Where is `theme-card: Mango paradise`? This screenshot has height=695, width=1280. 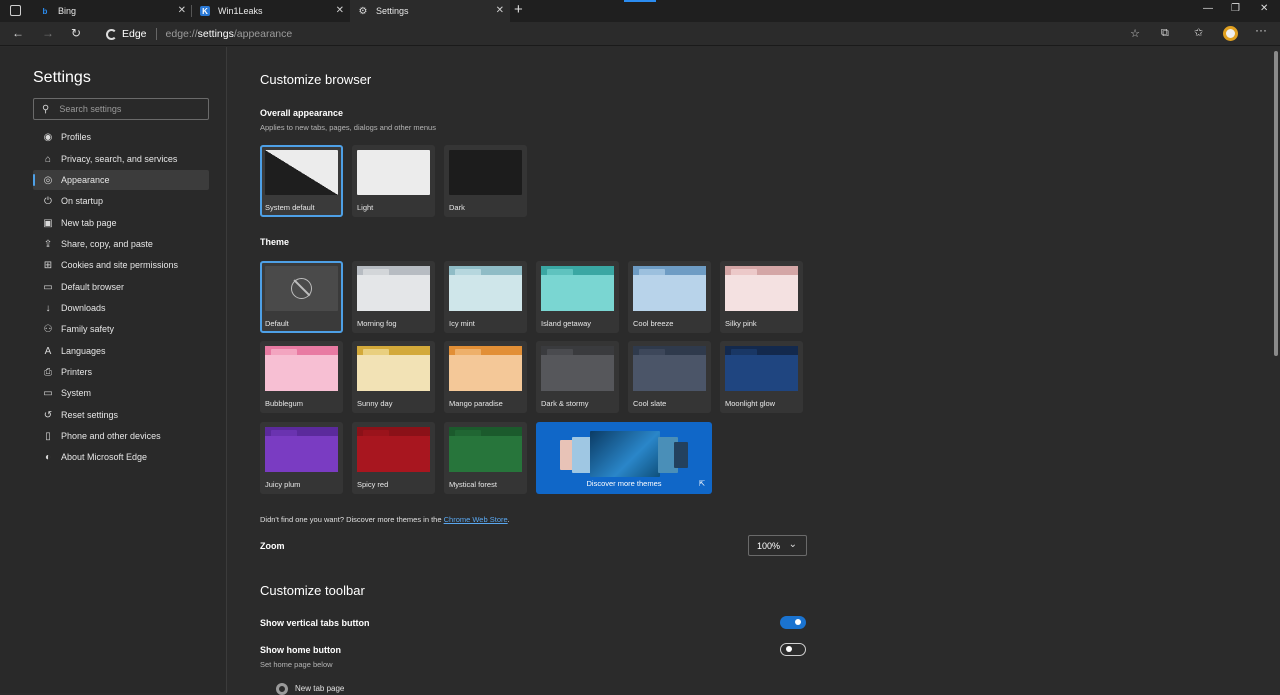
theme-card: Mango paradise is located at coordinates (485, 377).